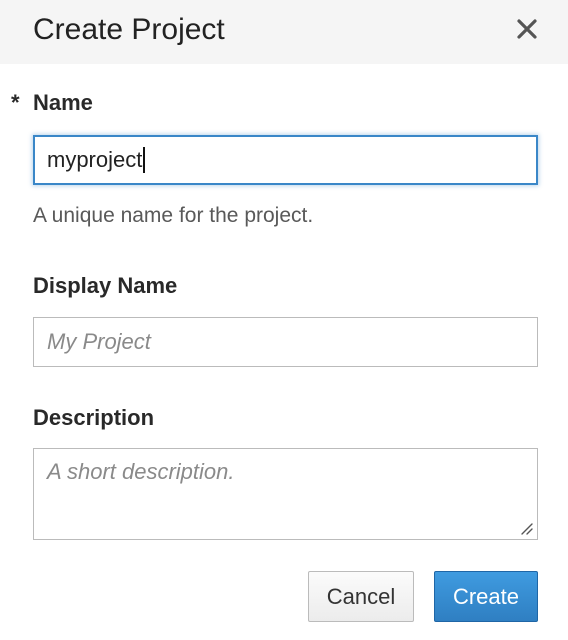 Image resolution: width=568 pixels, height=640 pixels. I want to click on name-input-value: myproject, so click(95, 159).